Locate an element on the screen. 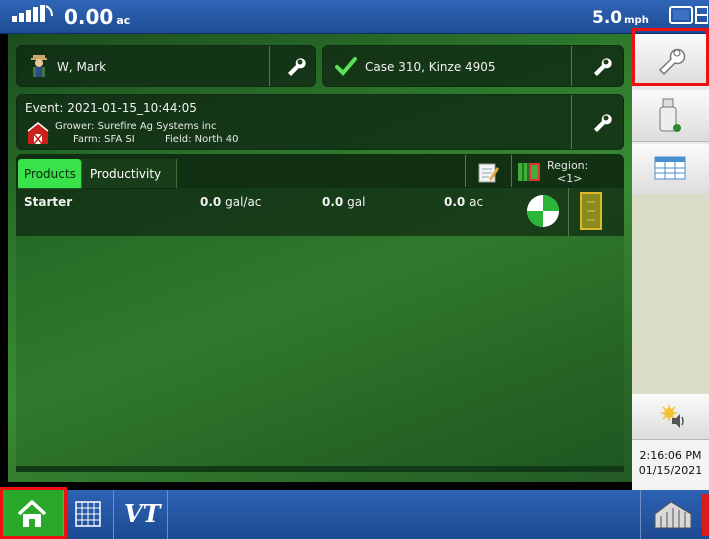 The width and height of the screenshot is (709, 539). truck-button is located at coordinates (671, 514).